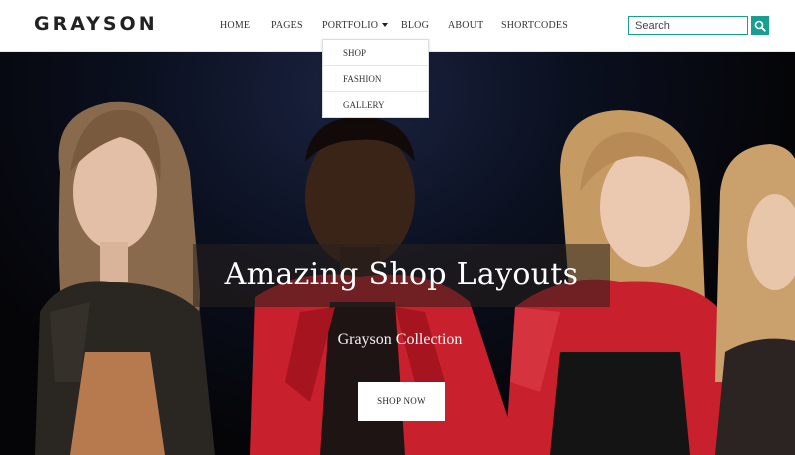  I want to click on nav-portfolio: PORTFOLIO, so click(355, 25).